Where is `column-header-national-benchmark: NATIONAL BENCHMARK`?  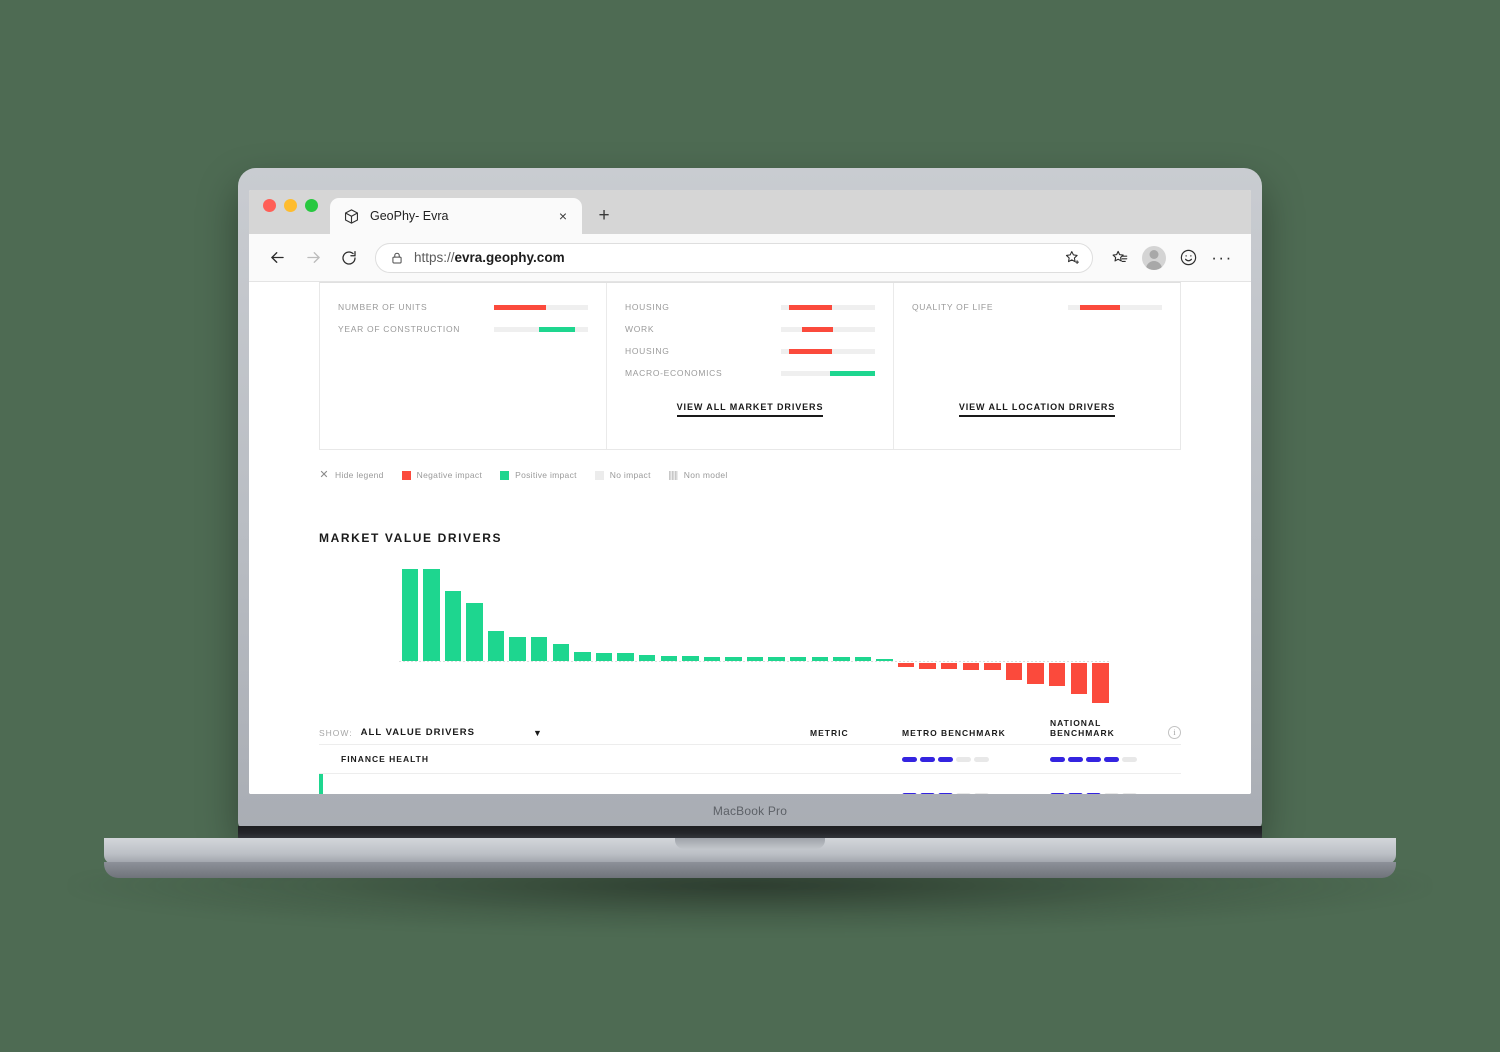 column-header-national-benchmark: NATIONAL BENCHMARK is located at coordinates (1082, 728).